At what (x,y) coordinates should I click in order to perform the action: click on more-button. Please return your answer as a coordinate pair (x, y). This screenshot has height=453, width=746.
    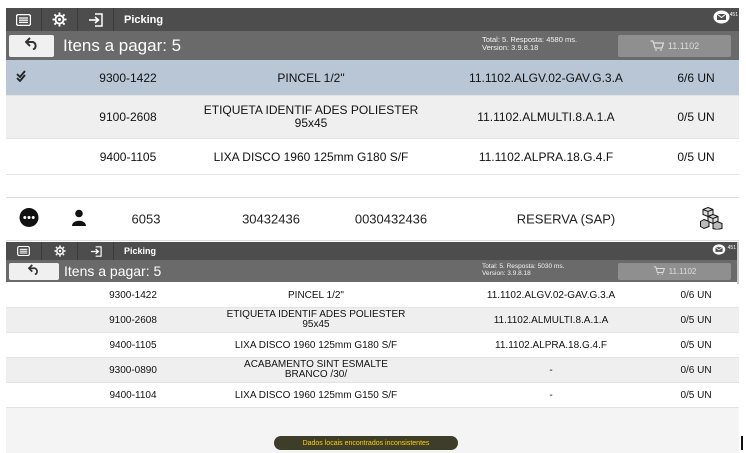
    Looking at the image, I should click on (29, 219).